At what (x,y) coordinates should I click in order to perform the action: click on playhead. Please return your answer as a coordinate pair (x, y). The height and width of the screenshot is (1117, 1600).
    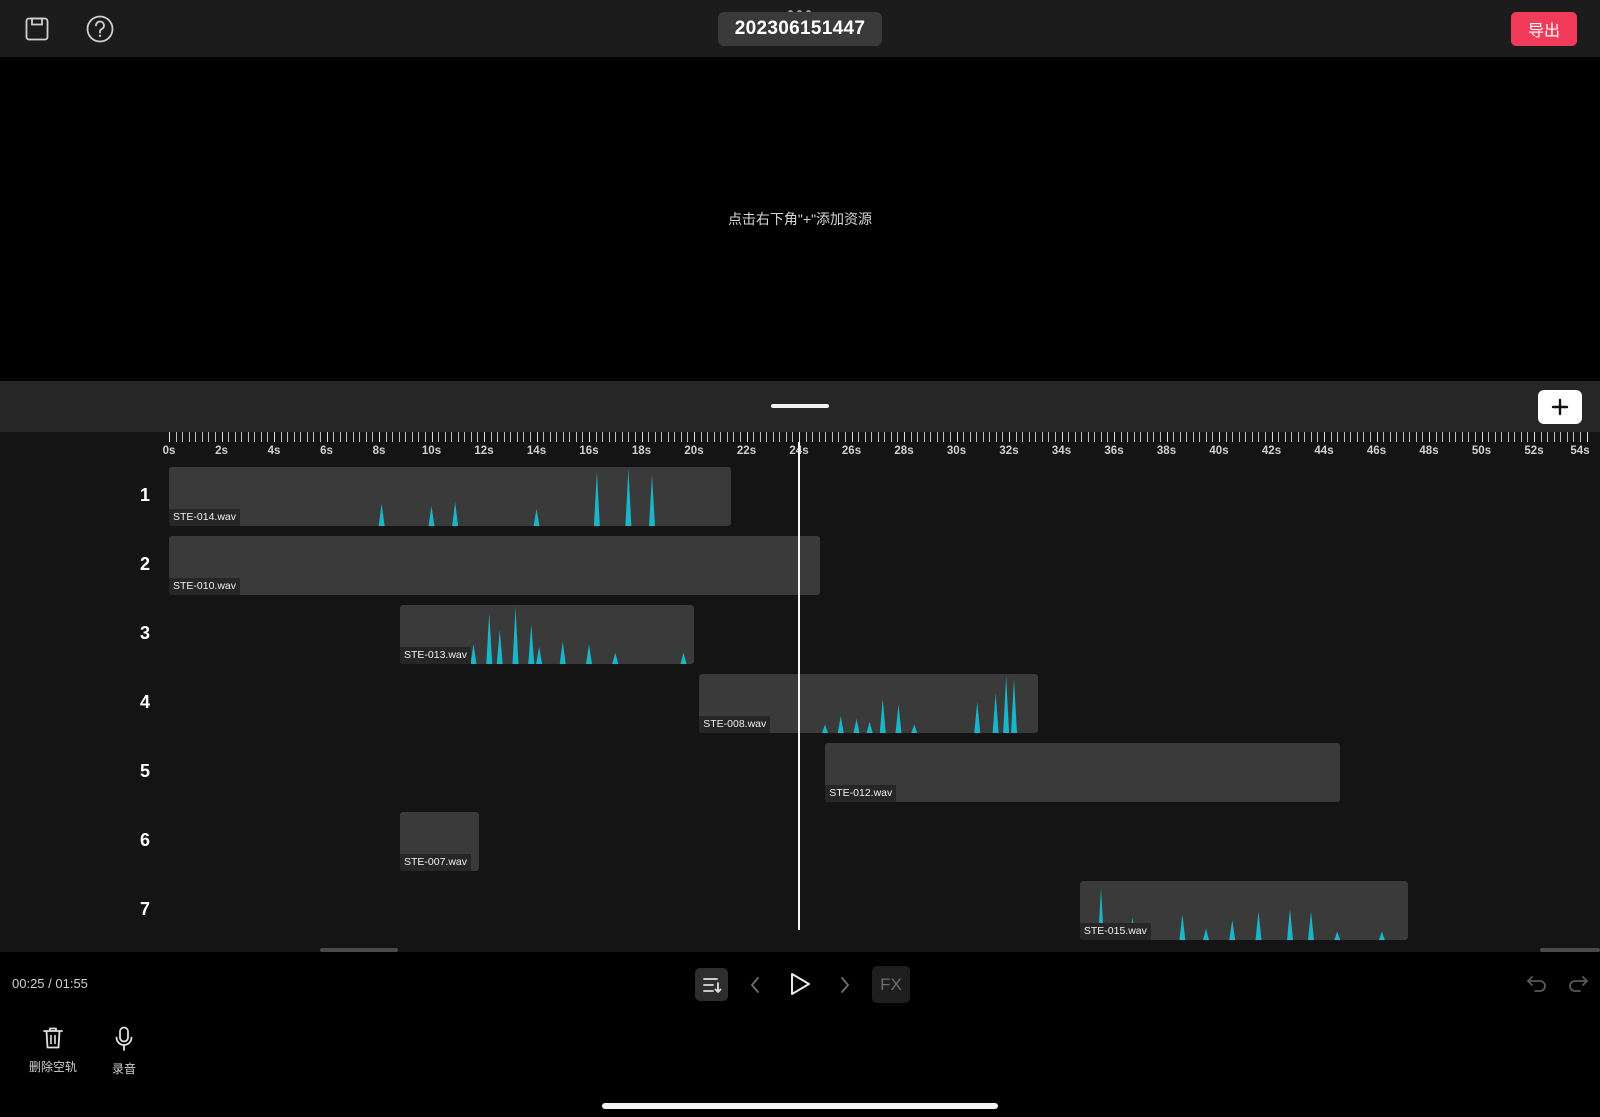
    Looking at the image, I should click on (799, 686).